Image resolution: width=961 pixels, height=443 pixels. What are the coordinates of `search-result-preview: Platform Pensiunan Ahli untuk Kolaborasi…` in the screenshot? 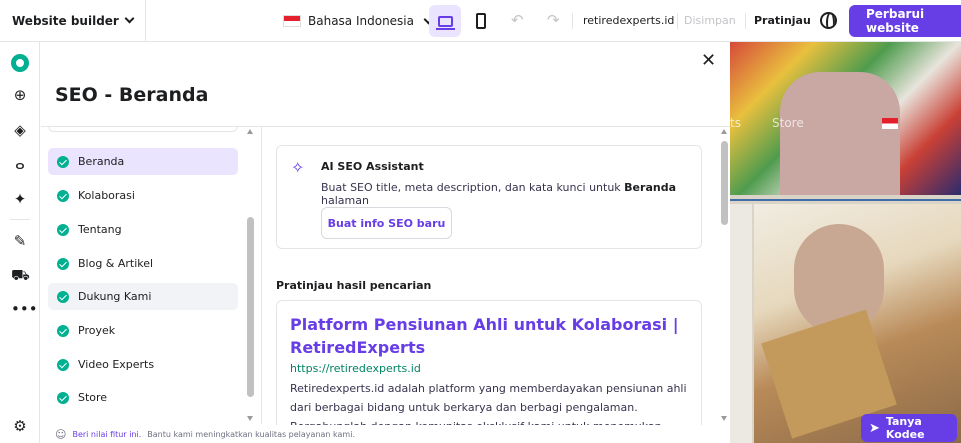 It's located at (489, 371).